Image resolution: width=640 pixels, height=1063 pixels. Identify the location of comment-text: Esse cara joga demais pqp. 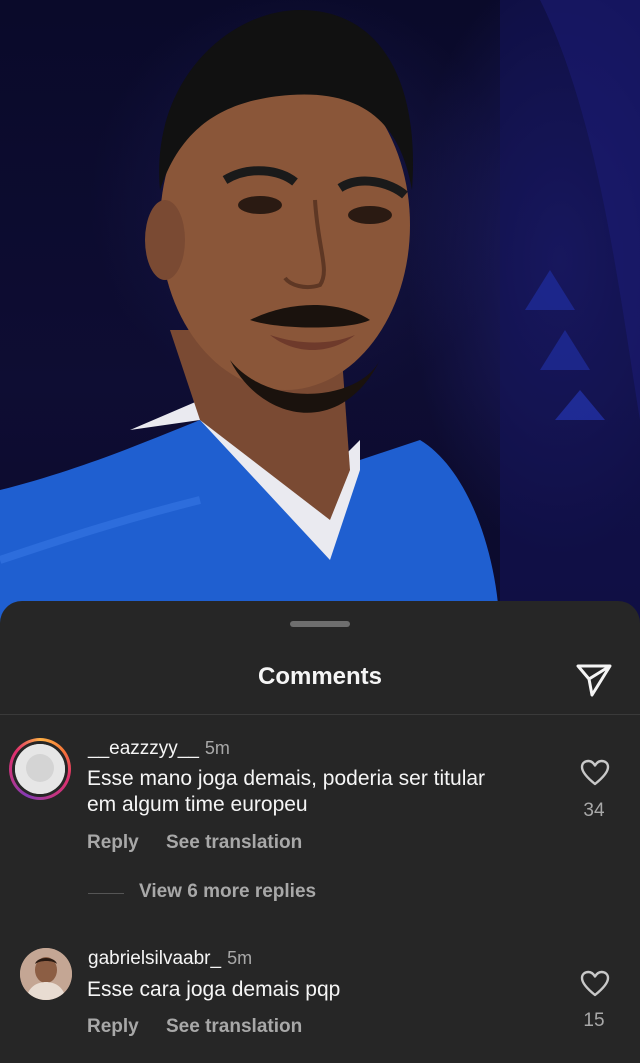
(322, 990).